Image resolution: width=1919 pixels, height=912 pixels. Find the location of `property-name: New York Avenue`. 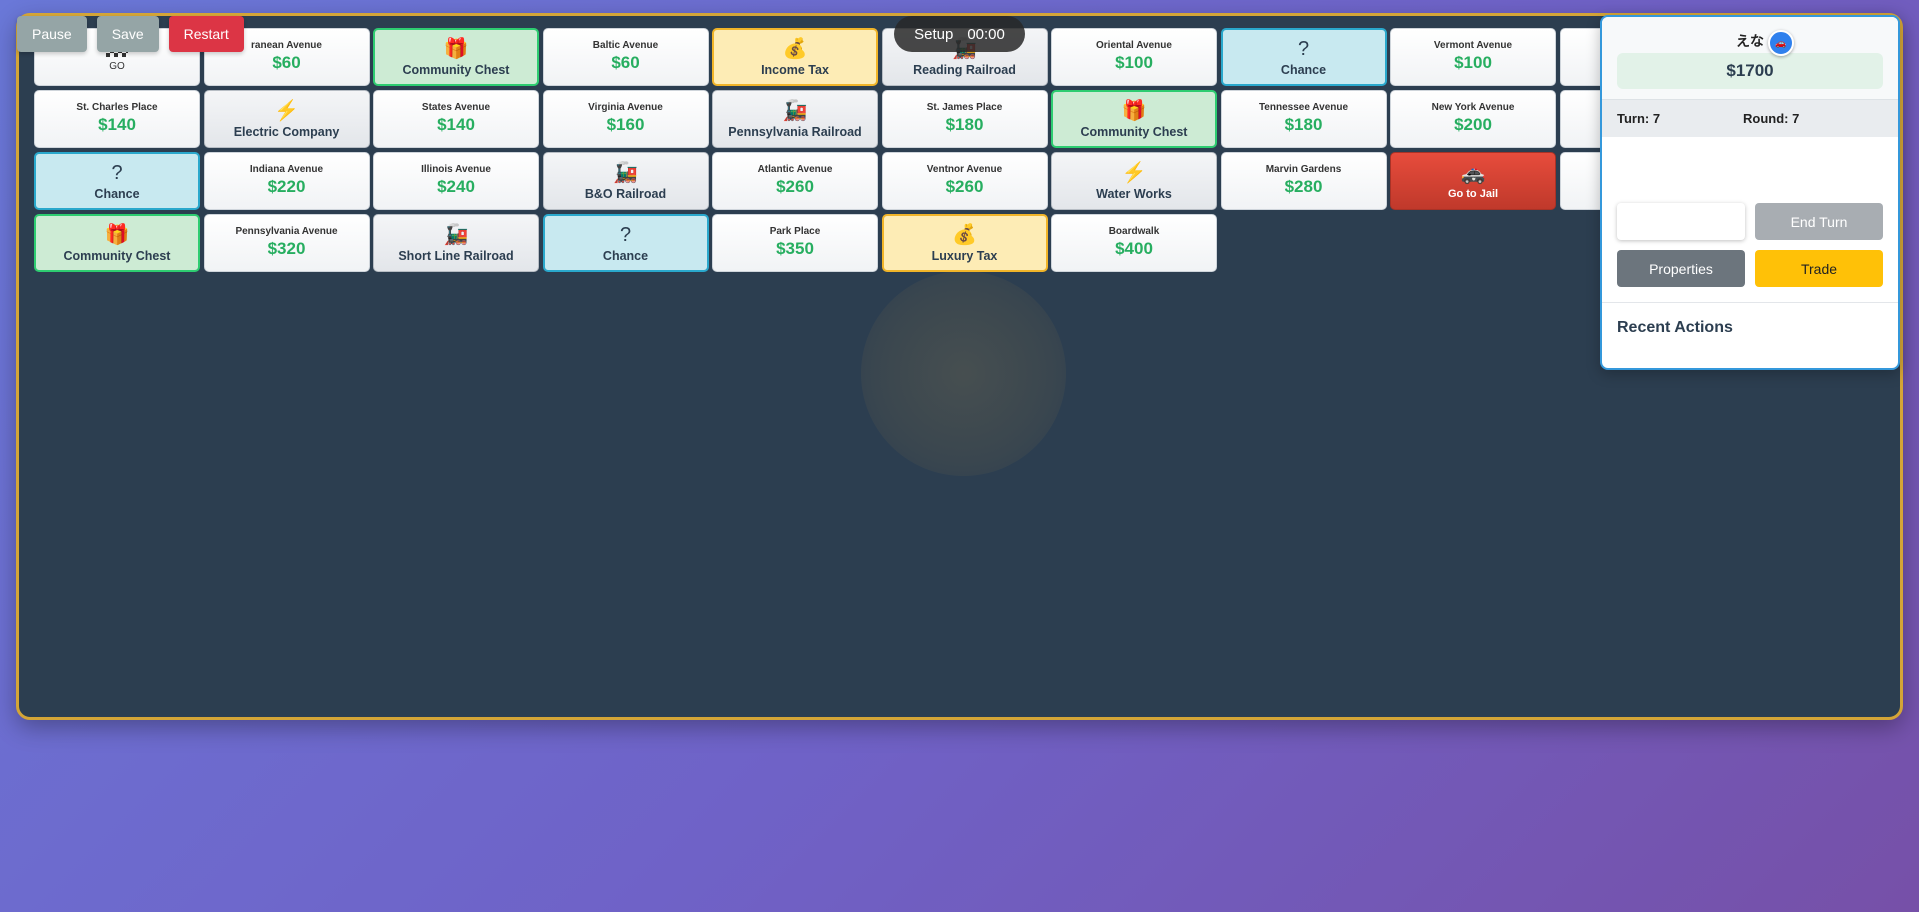

property-name: New York Avenue is located at coordinates (1473, 107).